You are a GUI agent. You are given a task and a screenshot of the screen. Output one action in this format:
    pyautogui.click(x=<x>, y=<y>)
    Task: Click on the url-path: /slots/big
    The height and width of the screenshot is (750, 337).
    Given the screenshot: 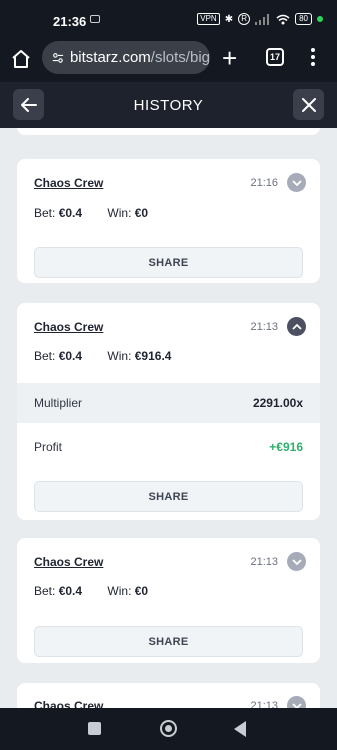 What is the action you would take?
    pyautogui.click(x=180, y=57)
    